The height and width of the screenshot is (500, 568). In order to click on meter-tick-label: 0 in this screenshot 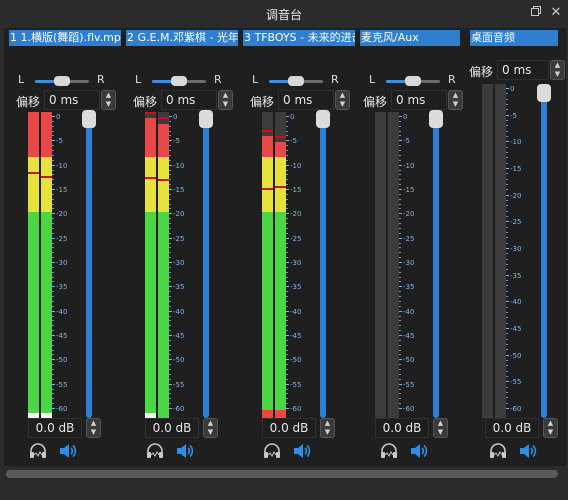, I will do `click(290, 117)`.